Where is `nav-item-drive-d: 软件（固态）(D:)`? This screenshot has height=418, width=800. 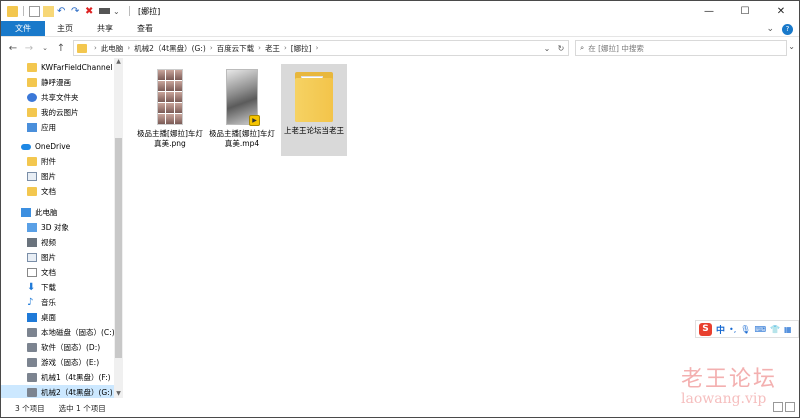 nav-item-drive-d: 软件（固态）(D:) is located at coordinates (58, 347).